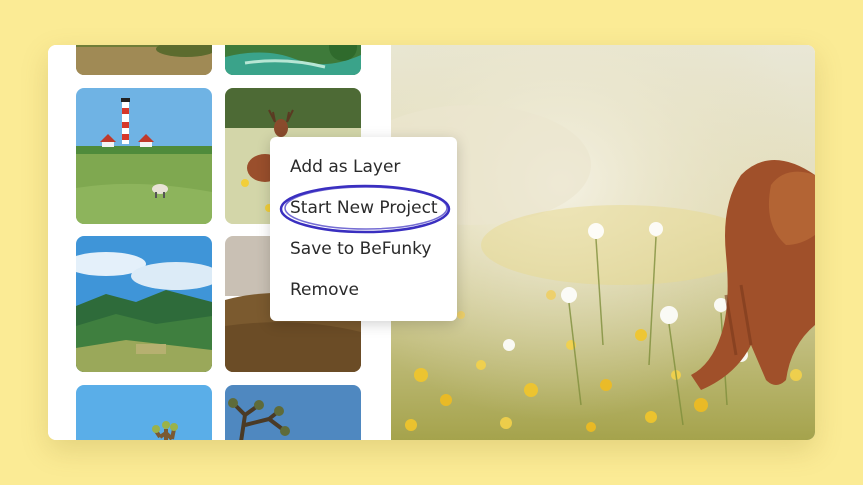  Describe the element at coordinates (360, 249) in the screenshot. I see `menu-item-save-to-befunky: Save to BeFunky` at that location.